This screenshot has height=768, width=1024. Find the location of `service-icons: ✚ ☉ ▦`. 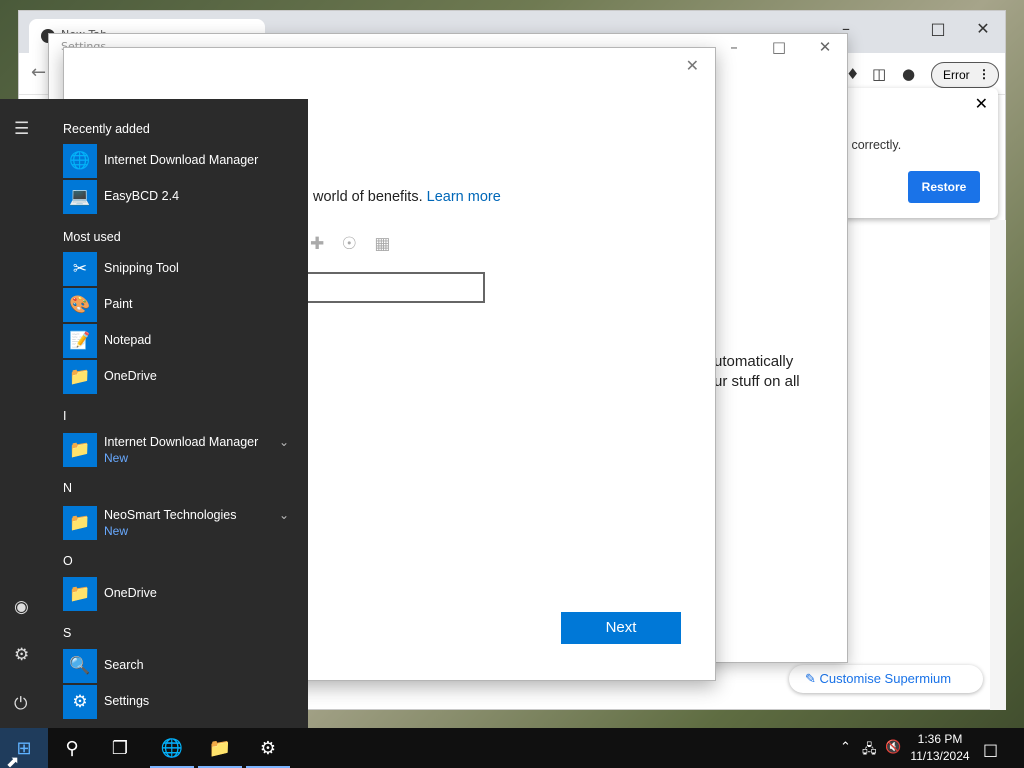

service-icons: ✚ ☉ ▦ is located at coordinates (356, 244).